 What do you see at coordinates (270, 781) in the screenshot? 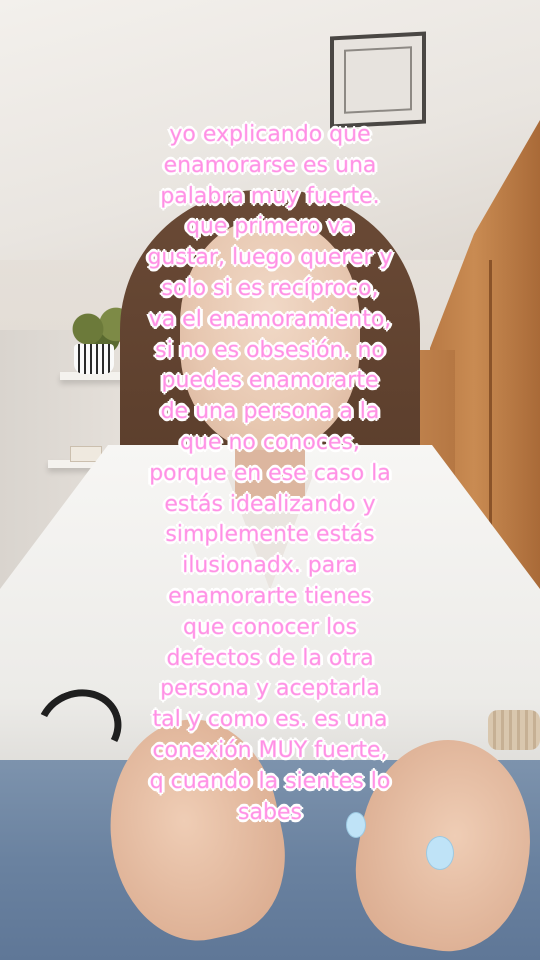
I see `caption-line: q cuando la sientes lo` at bounding box center [270, 781].